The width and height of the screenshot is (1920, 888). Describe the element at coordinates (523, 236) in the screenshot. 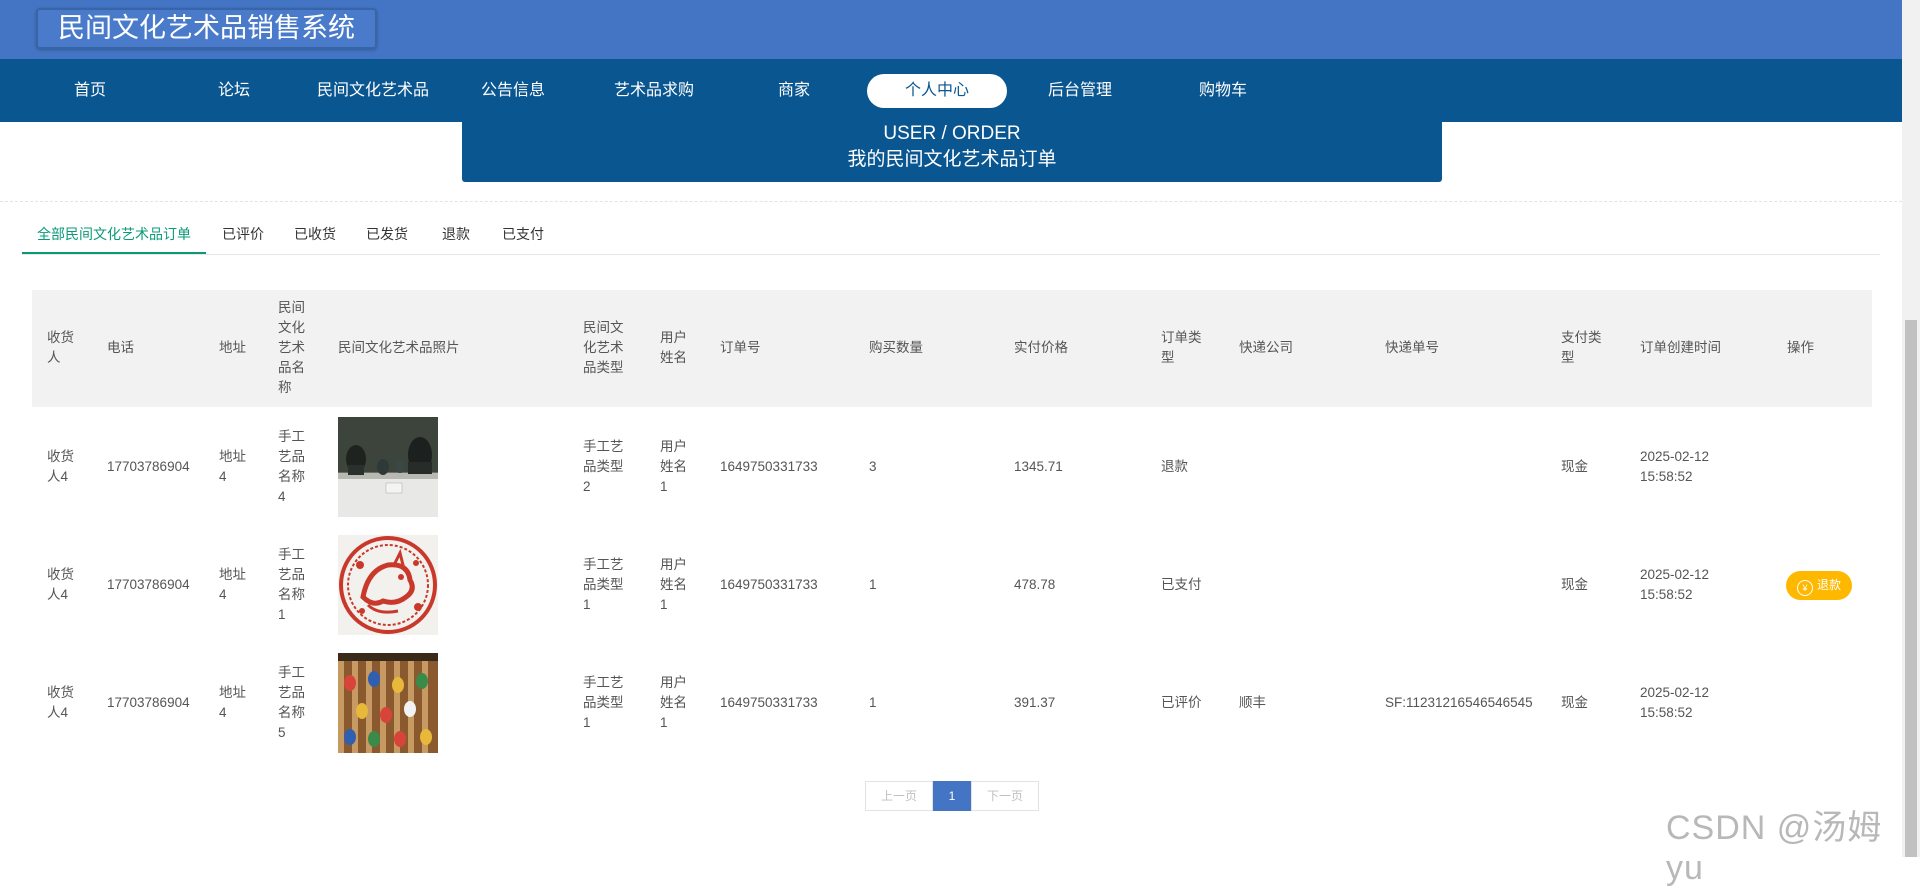

I see `tab-paid: 已支付` at that location.